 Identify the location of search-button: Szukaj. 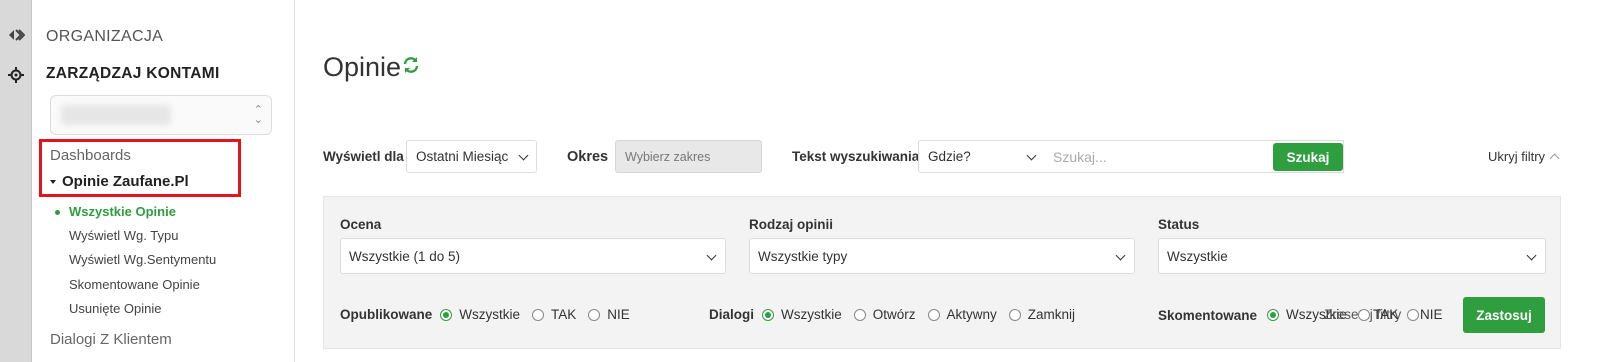
(1308, 157).